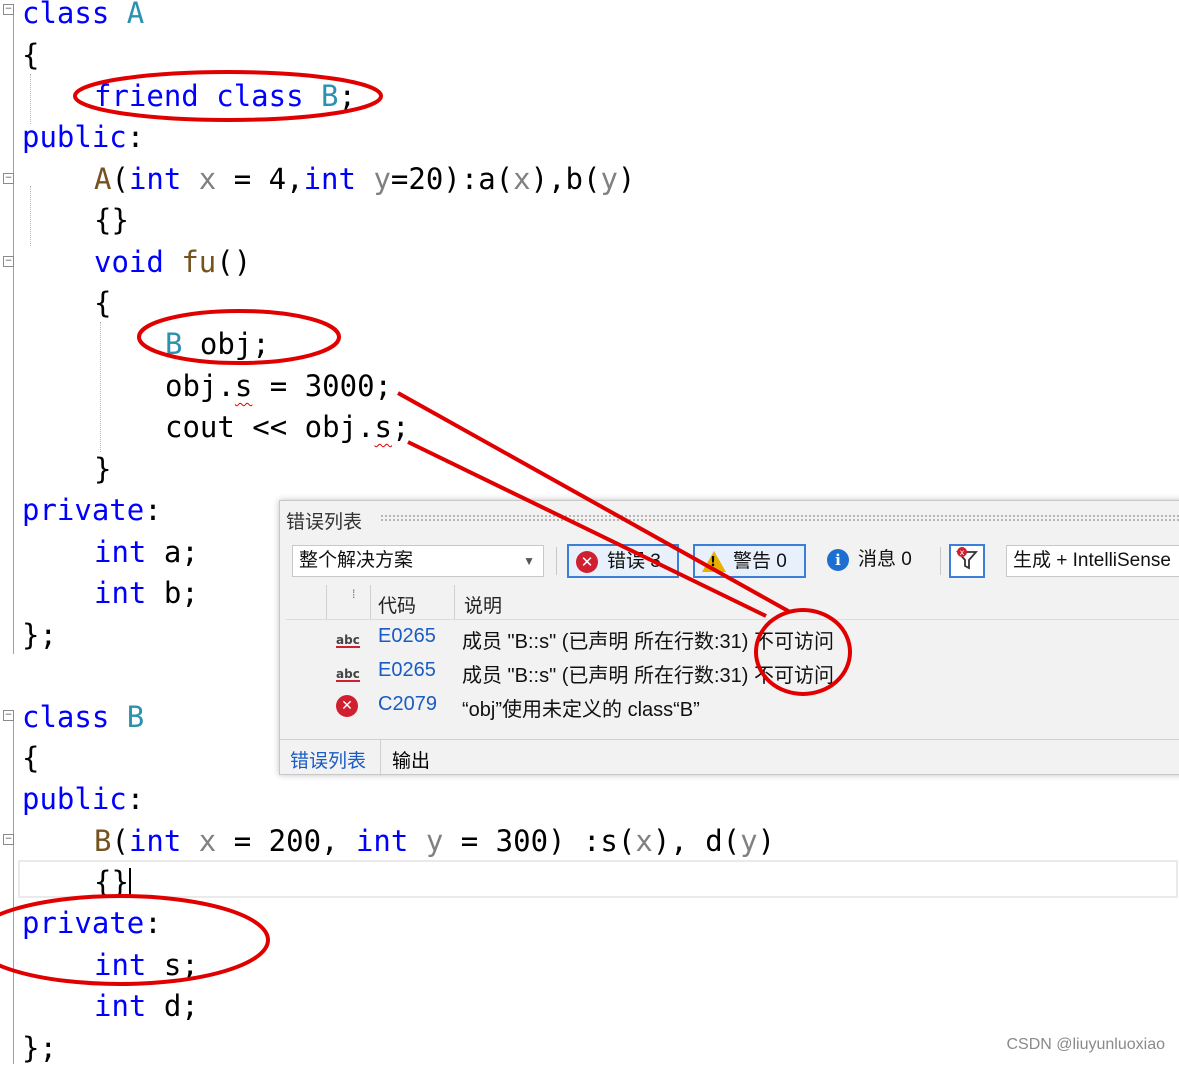 This screenshot has width=1179, height=1065. What do you see at coordinates (714, 561) in the screenshot?
I see `warning-icon: !` at bounding box center [714, 561].